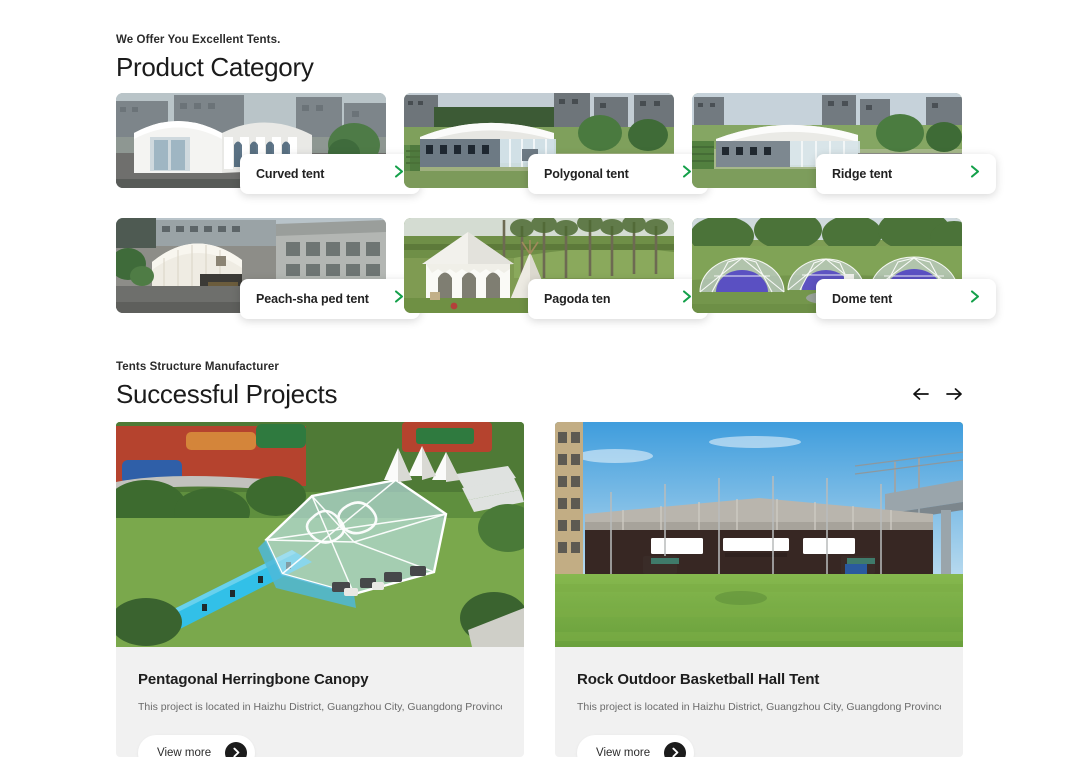  I want to click on carousel-nav, so click(937, 397).